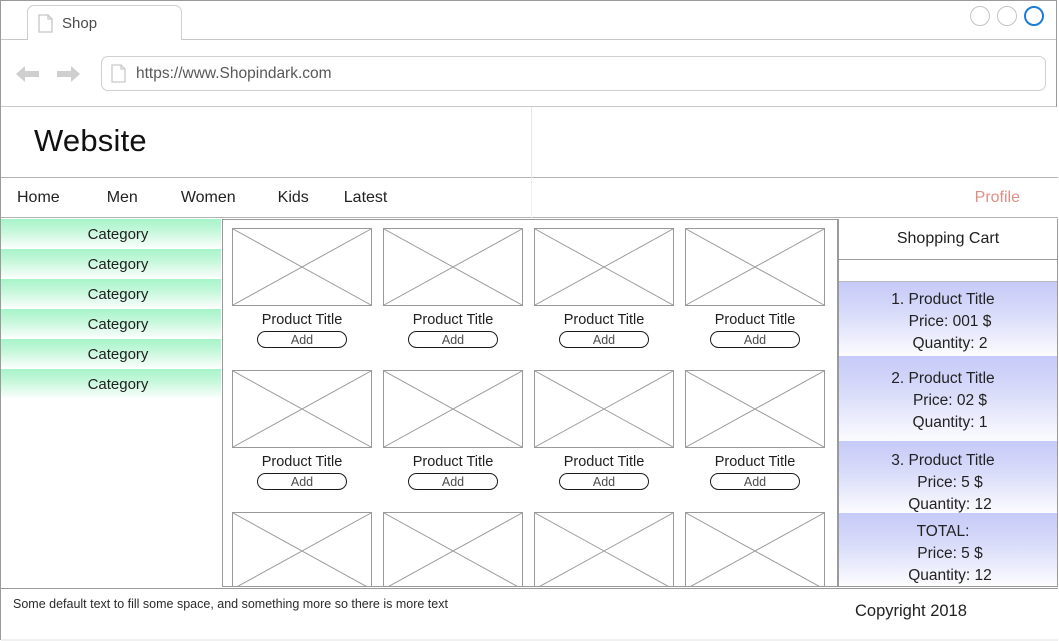 Image resolution: width=1059 pixels, height=641 pixels. Describe the element at coordinates (528, 21) in the screenshot. I see `tab-strip: Shop` at that location.